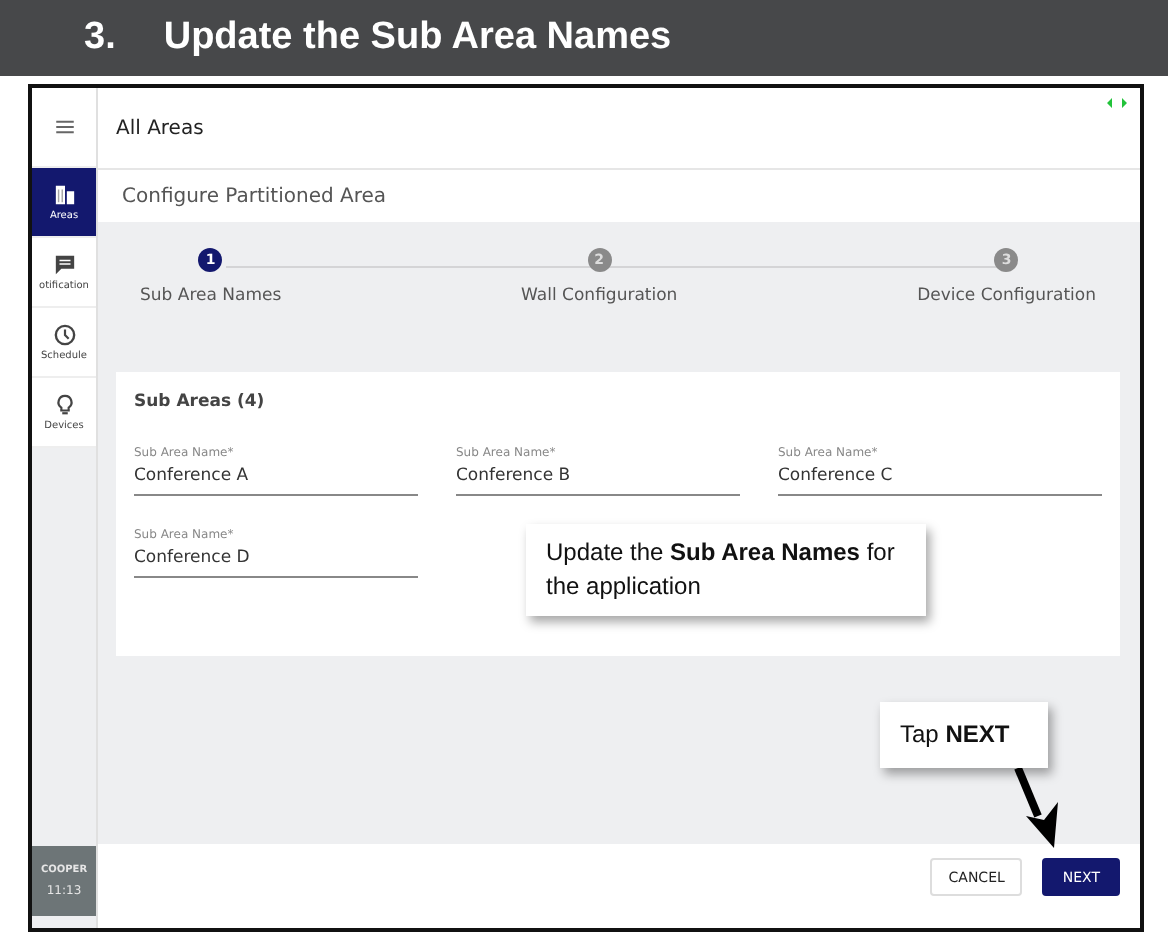 The height and width of the screenshot is (948, 1168). Describe the element at coordinates (64, 404) in the screenshot. I see `lightbulb-icon` at that location.